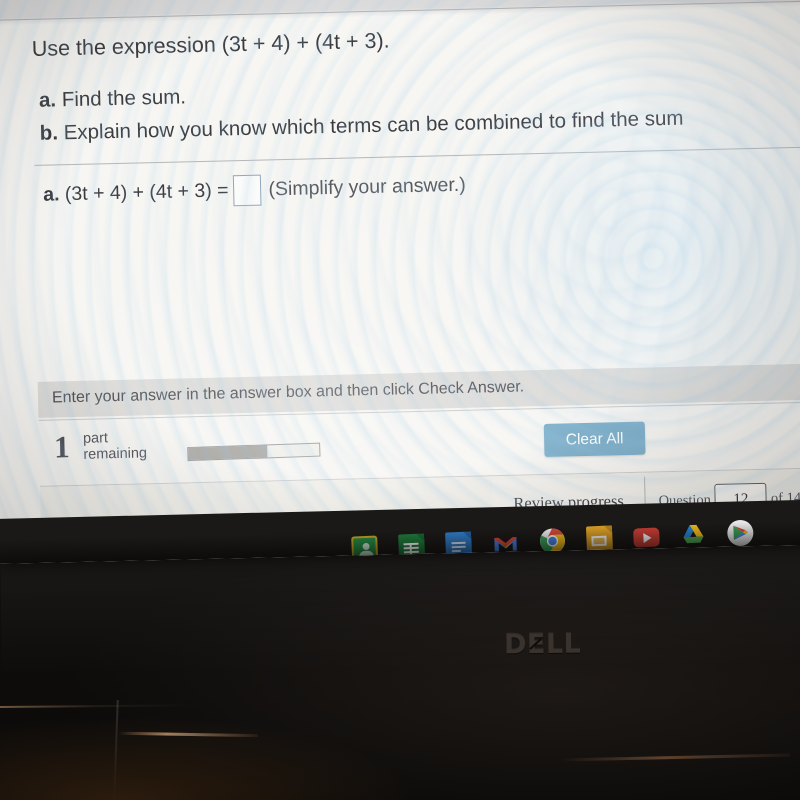 Image resolution: width=800 pixels, height=800 pixels. Describe the element at coordinates (515, 645) in the screenshot. I see `dell-logo-d: D` at that location.